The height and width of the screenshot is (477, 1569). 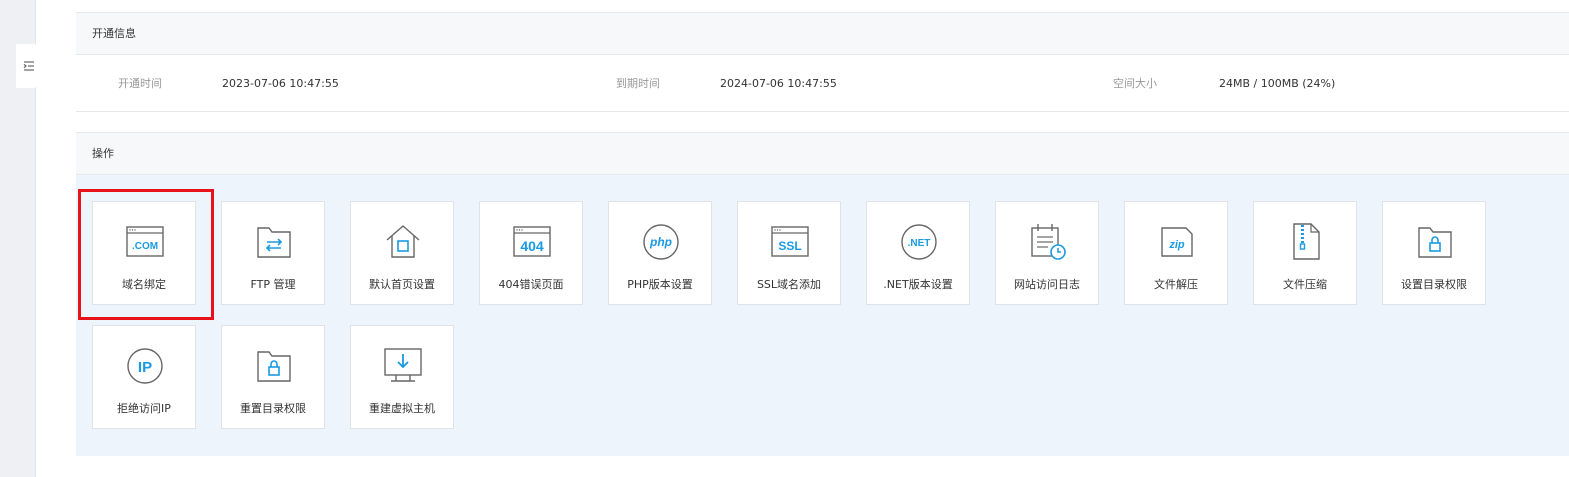 I want to click on tile-default-homepage: 默认首页设置, so click(x=402, y=253).